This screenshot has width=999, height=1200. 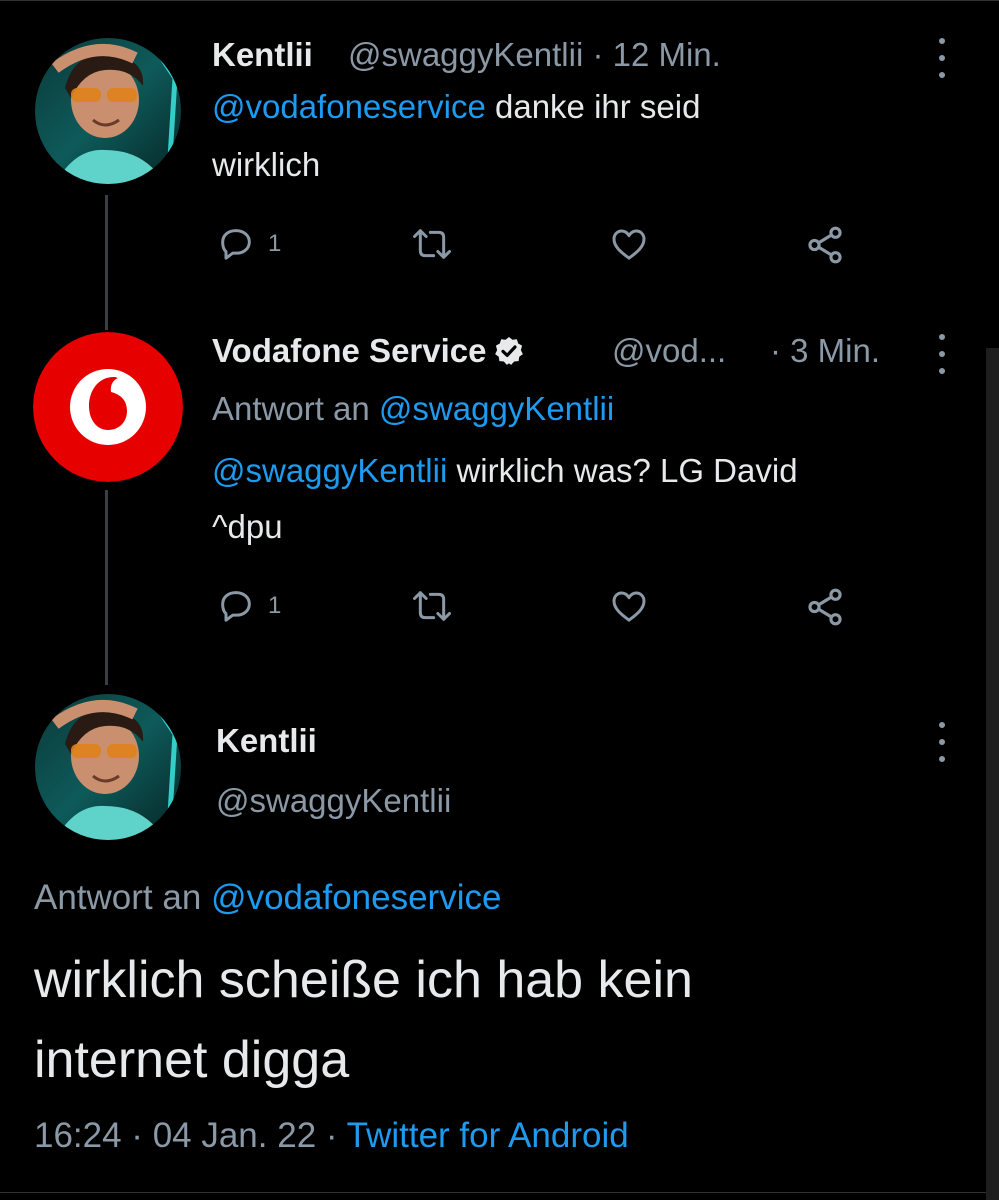 I want to click on mention-link: @vodafoneservice, so click(x=349, y=106).